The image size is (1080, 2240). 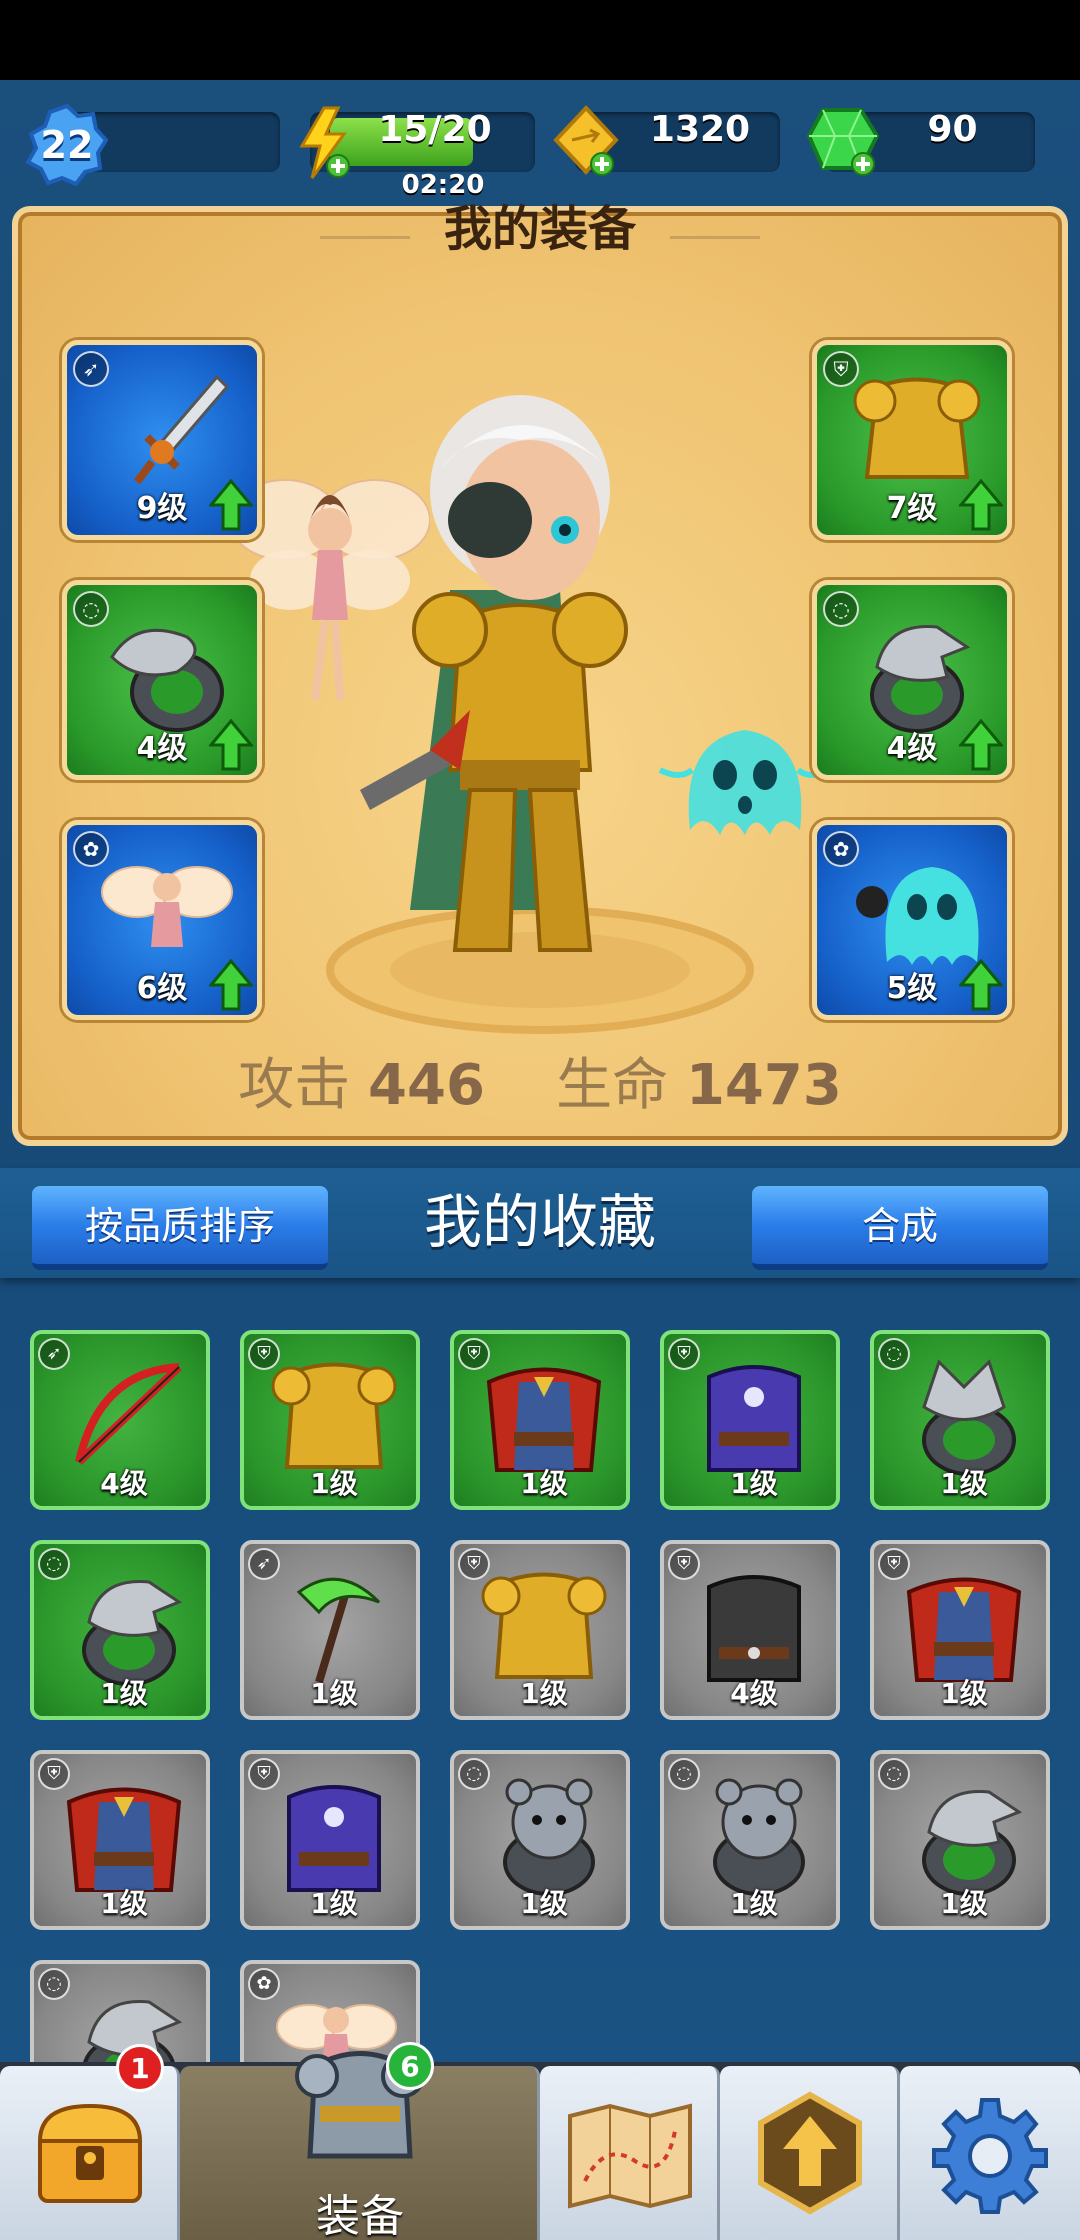 I want to click on hero-stats: 攻击 446 生命 1473, so click(x=540, y=1080).